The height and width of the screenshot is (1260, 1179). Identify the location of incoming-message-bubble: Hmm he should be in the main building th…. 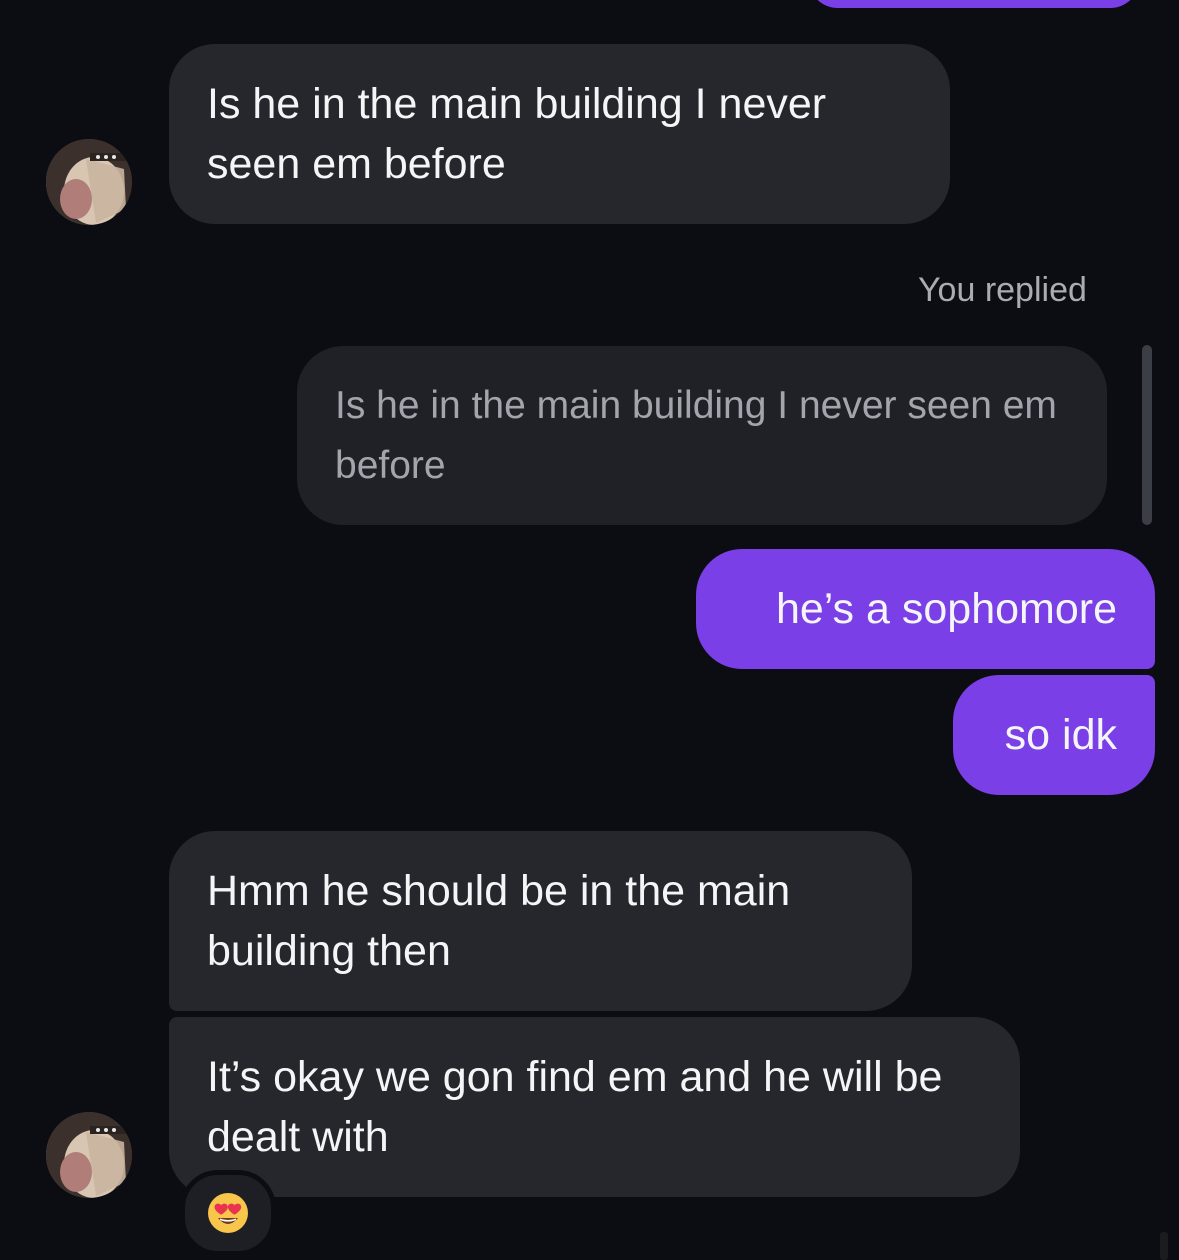
(540, 921).